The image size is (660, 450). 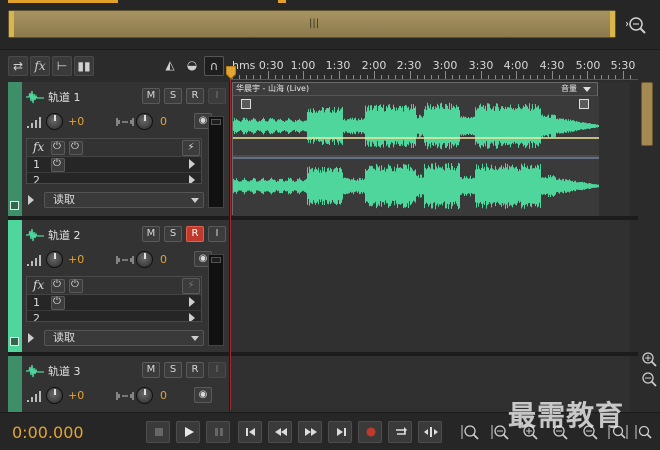 What do you see at coordinates (246, 104) in the screenshot?
I see `fade-in-handle` at bounding box center [246, 104].